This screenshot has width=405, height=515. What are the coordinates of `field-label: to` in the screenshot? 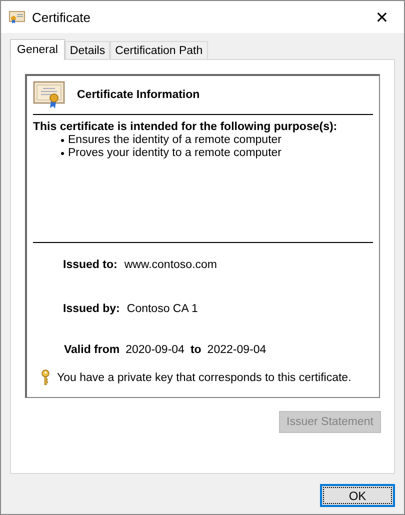 It's located at (196, 350).